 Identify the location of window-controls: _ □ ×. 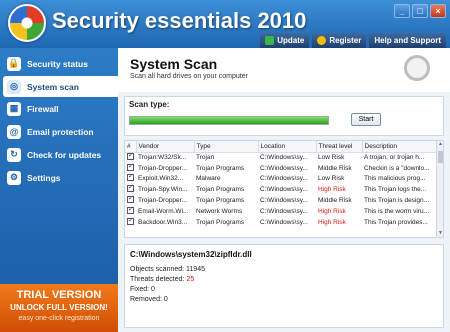
(420, 11).